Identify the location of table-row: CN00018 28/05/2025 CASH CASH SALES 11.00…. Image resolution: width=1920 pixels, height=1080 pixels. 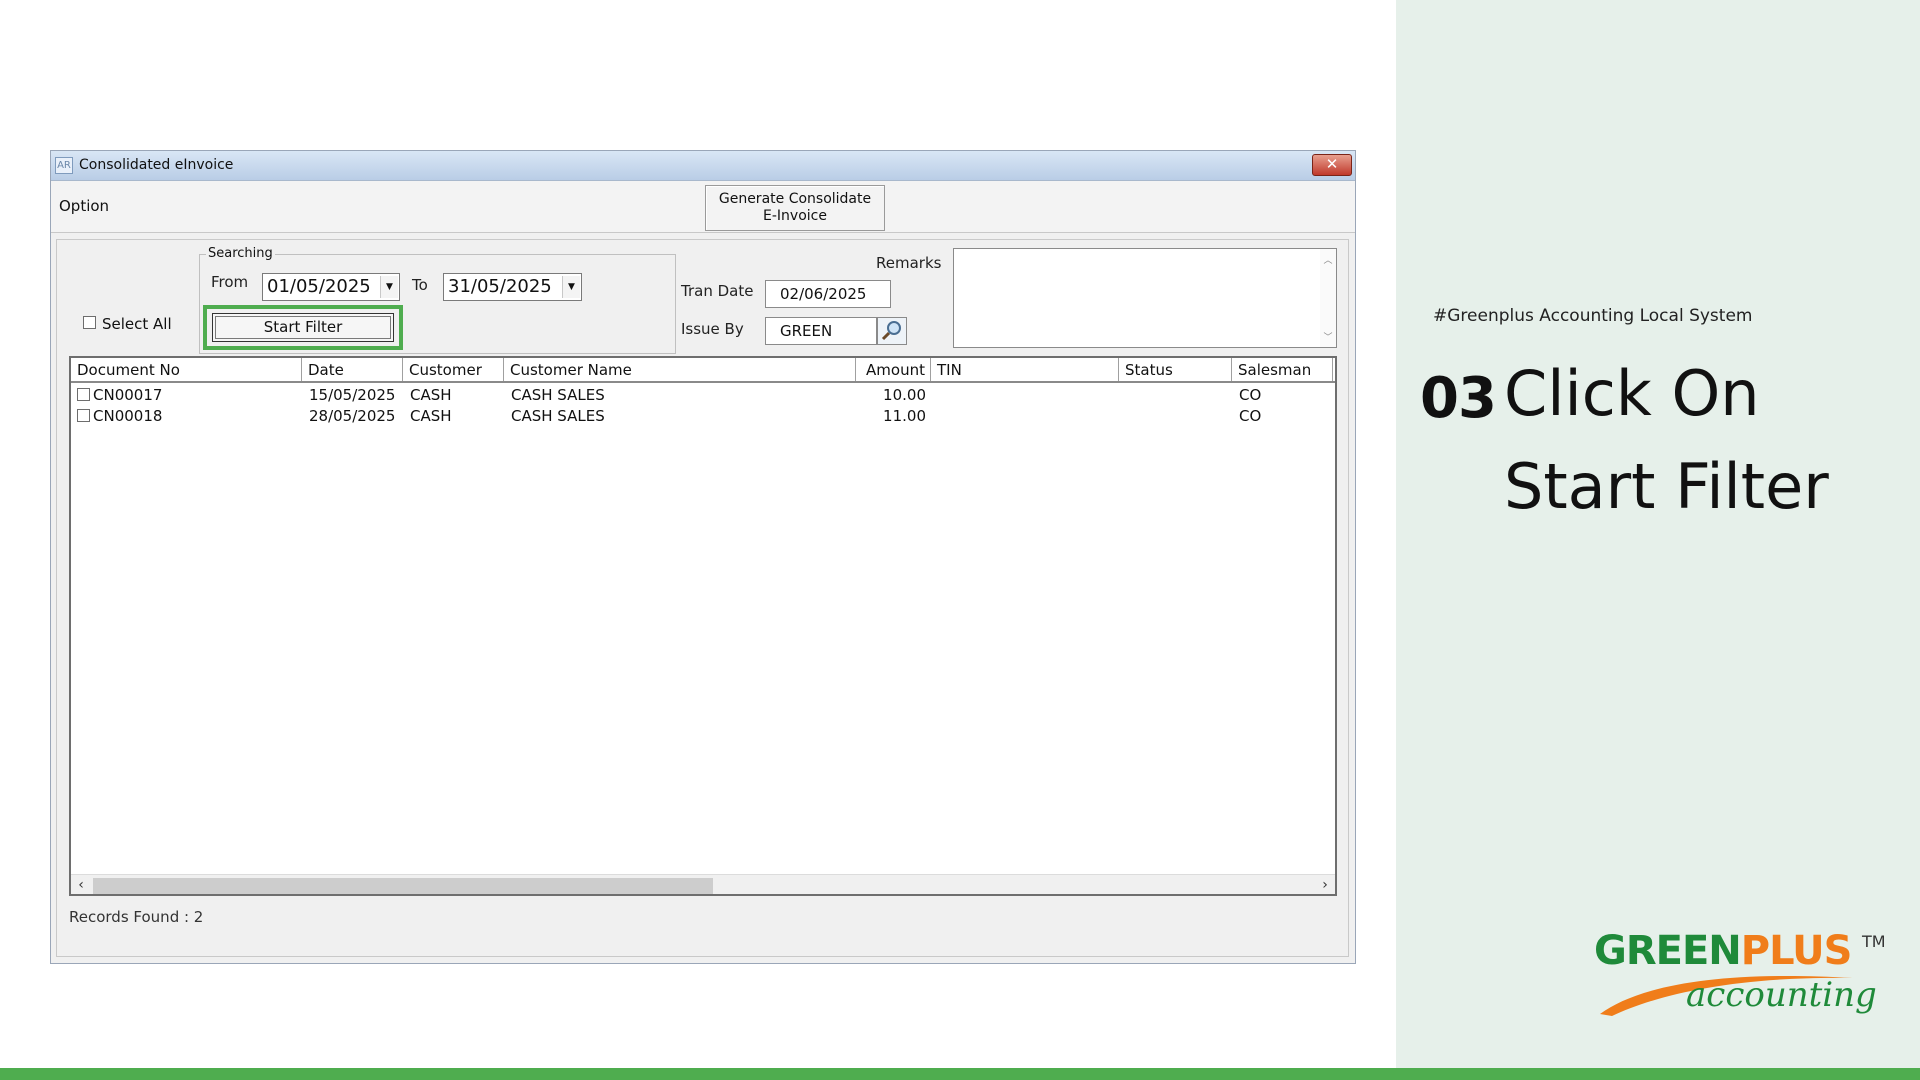
(703, 416).